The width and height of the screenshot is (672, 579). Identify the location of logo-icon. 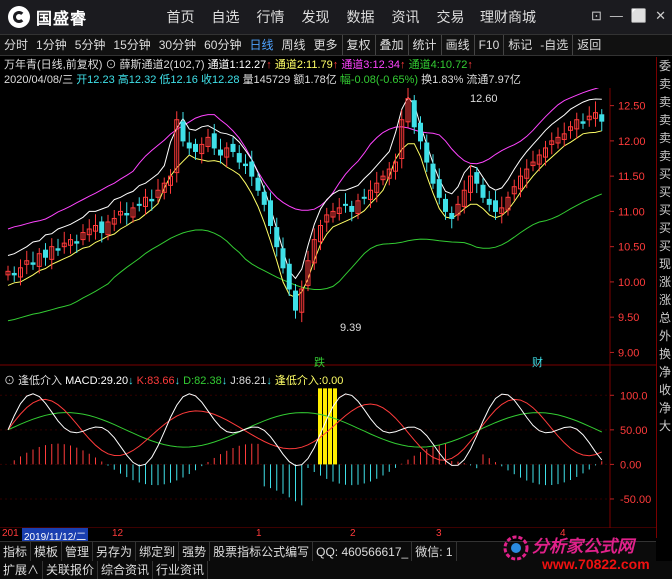
(19, 17).